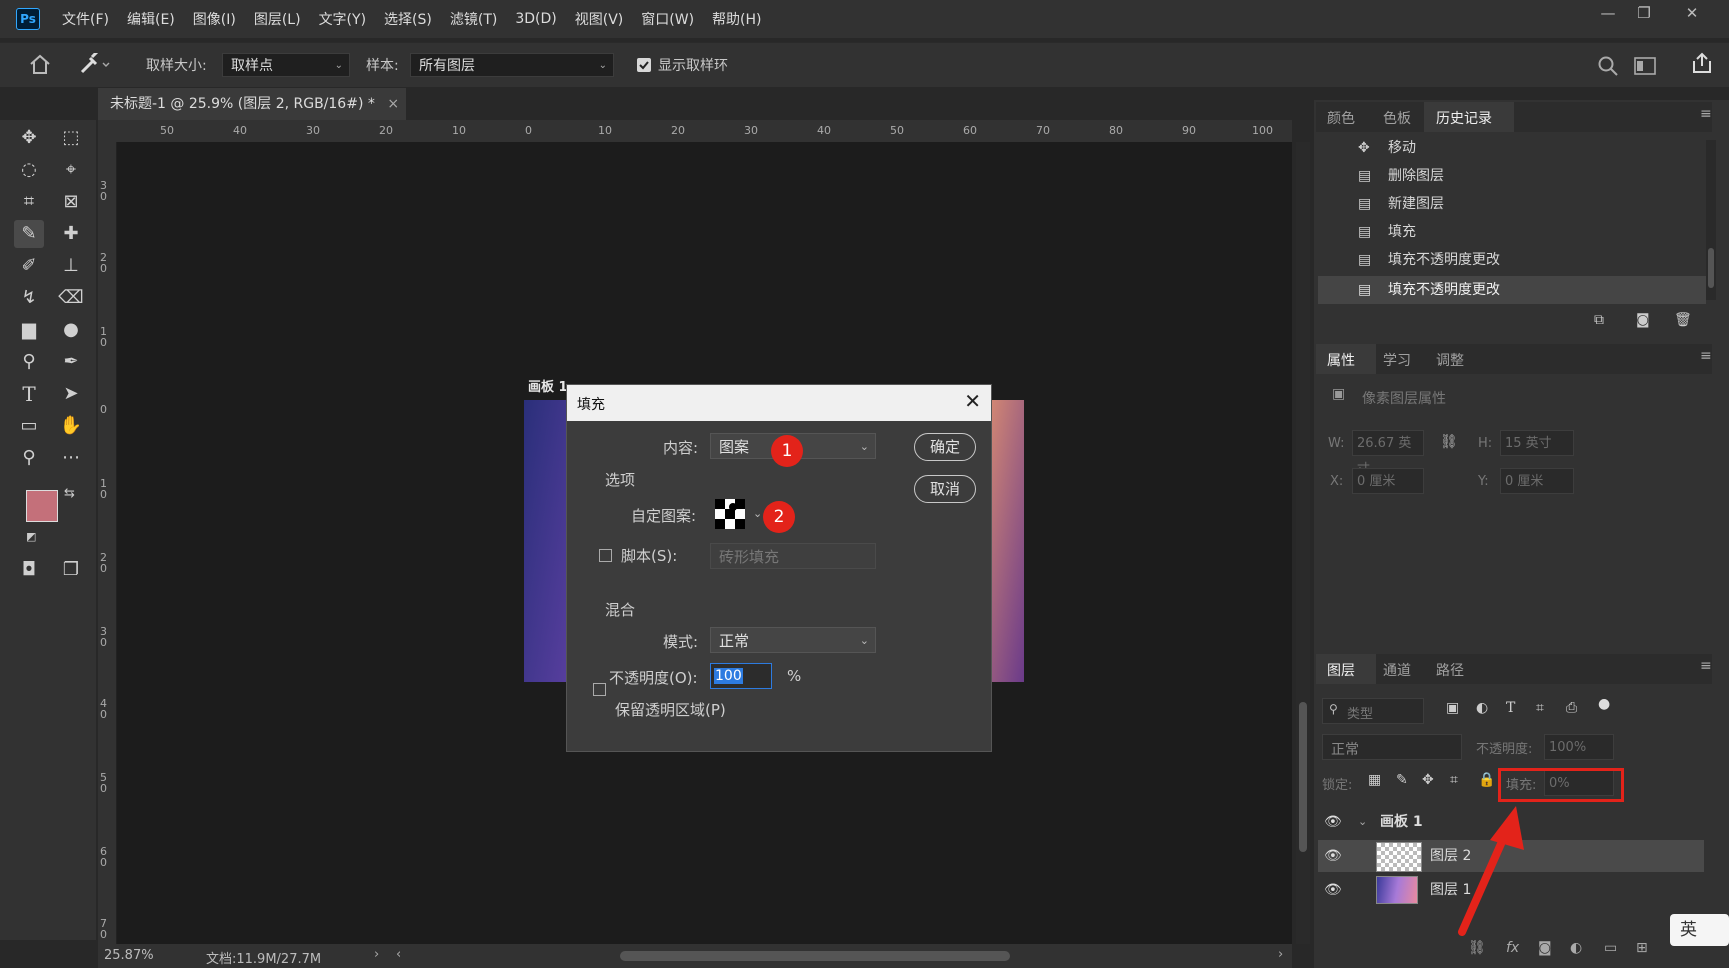 The image size is (1729, 968). I want to click on sample-size-select: 取样点 ⌄, so click(286, 65).